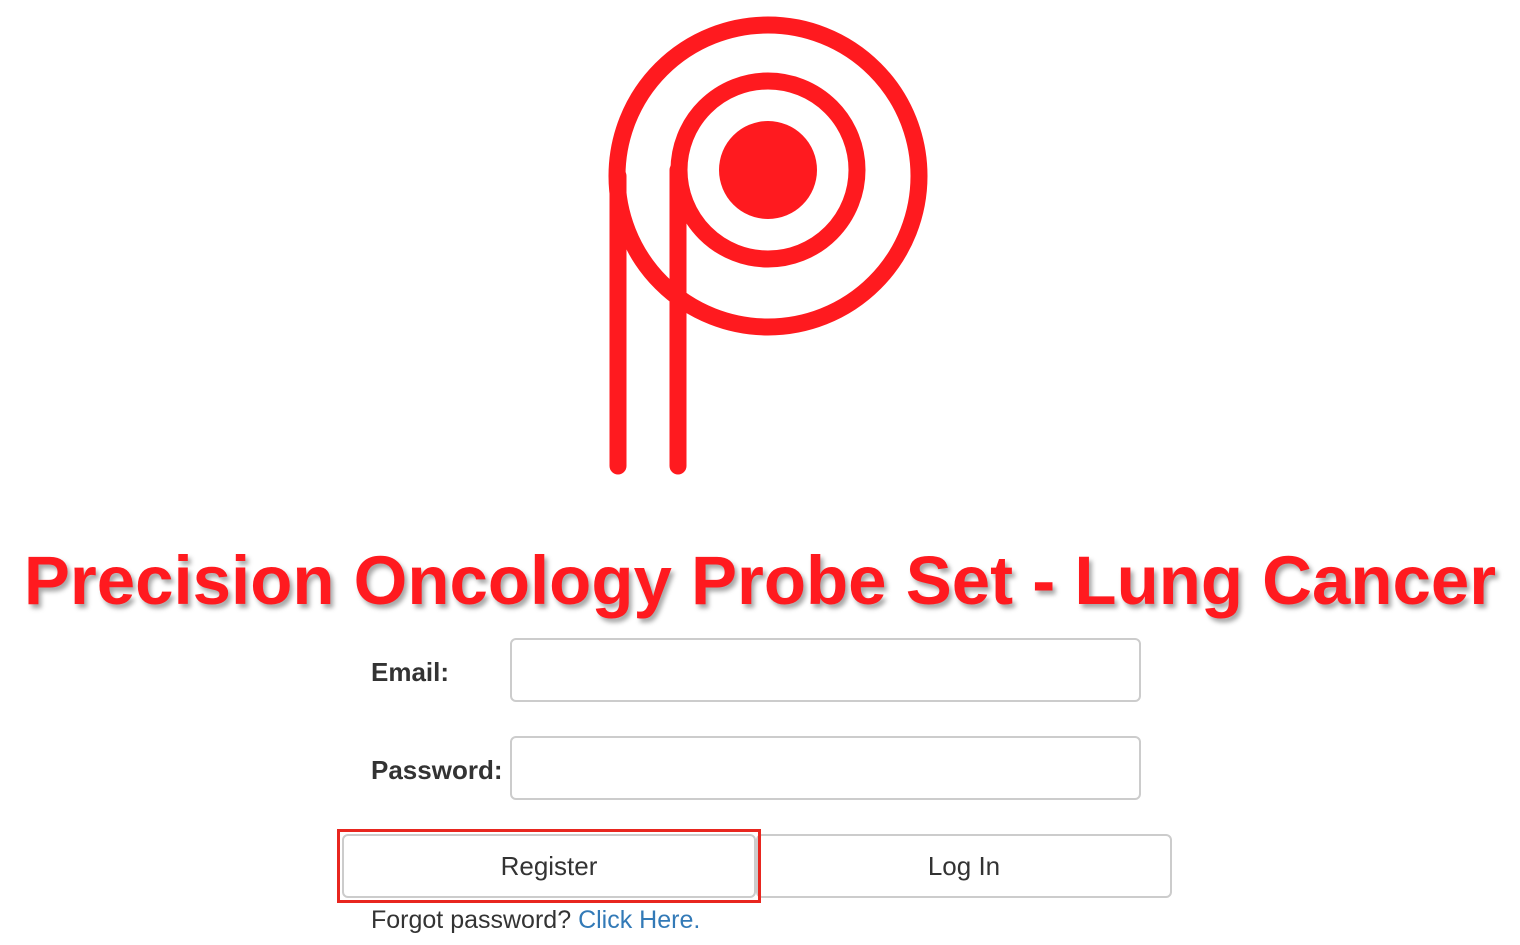  I want to click on login-button: Log In, so click(964, 866).